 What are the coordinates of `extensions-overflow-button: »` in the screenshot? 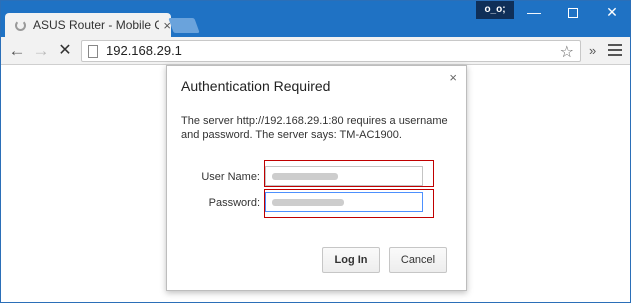 It's located at (592, 50).